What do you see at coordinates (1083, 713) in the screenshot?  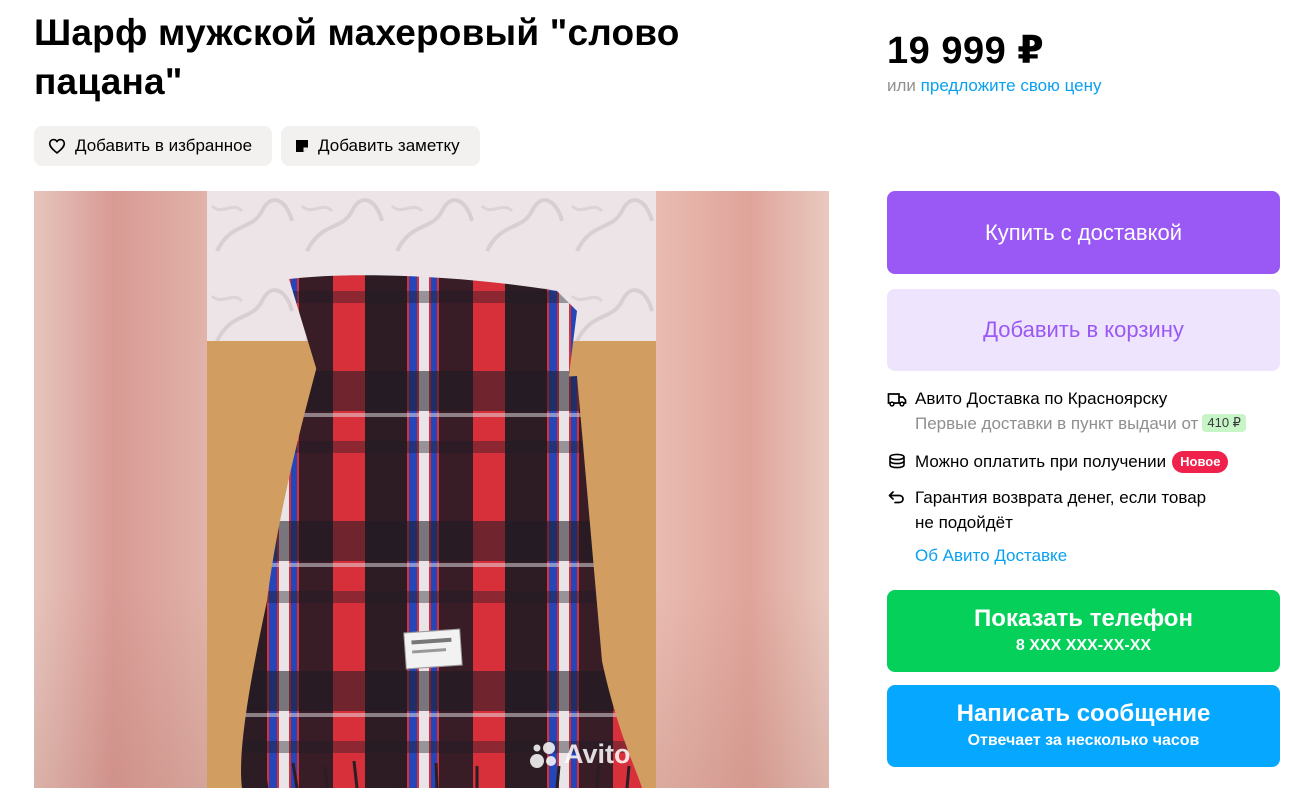 I see `write-message-label: Написать сообщение` at bounding box center [1083, 713].